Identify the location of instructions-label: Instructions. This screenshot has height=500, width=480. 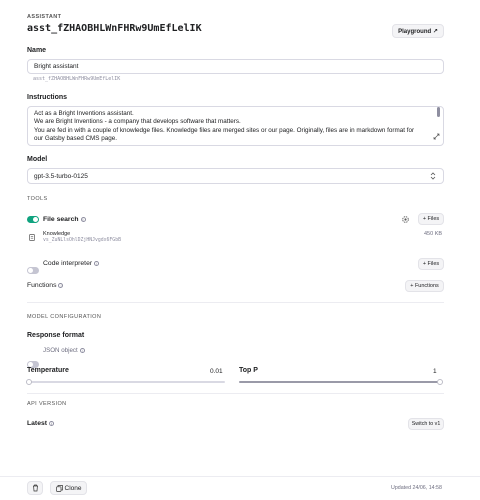
(47, 97).